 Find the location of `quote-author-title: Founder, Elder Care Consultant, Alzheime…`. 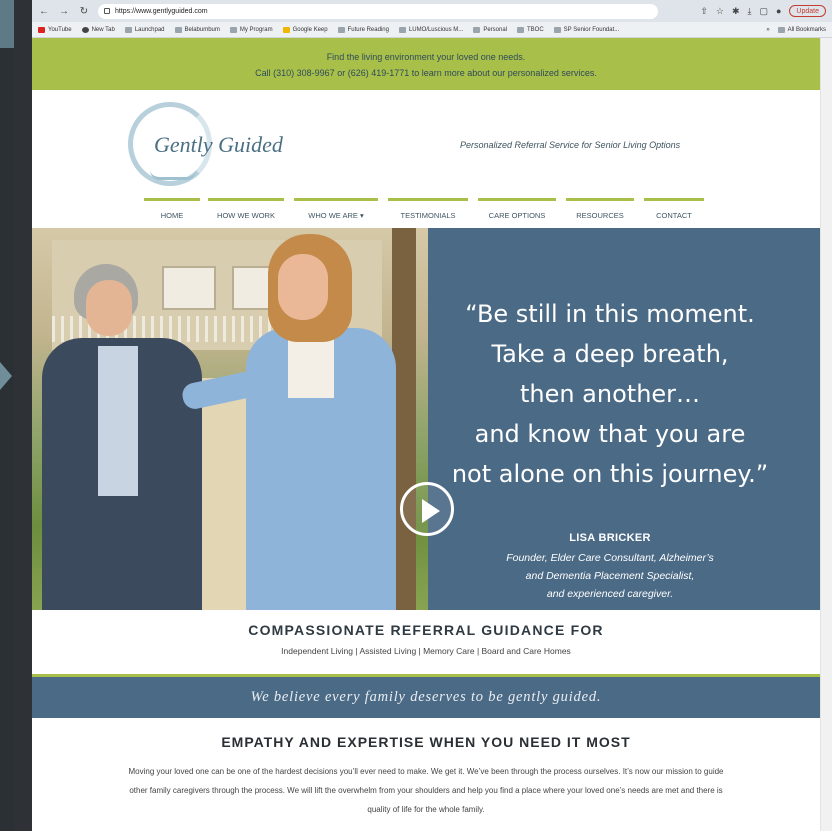

quote-author-title: Founder, Elder Care Consultant, Alzheime… is located at coordinates (610, 576).